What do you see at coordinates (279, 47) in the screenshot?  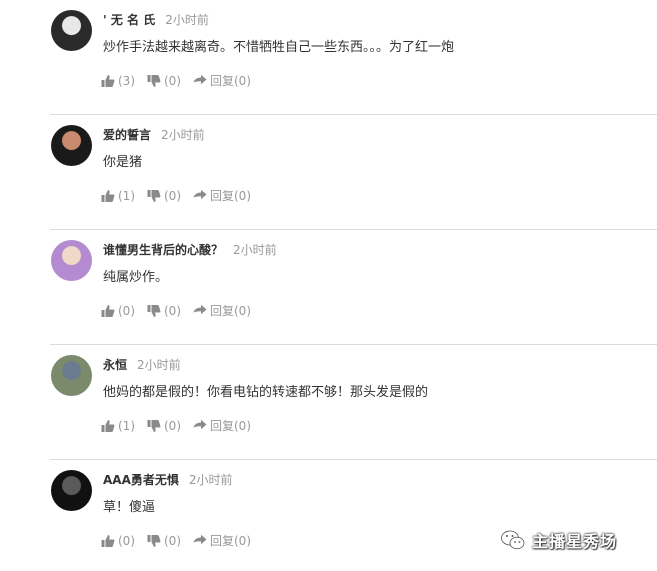 I see `comment-text: 炒作手法越来越离奇。不惜牺牲自己一些东西。。。为了红一炮` at bounding box center [279, 47].